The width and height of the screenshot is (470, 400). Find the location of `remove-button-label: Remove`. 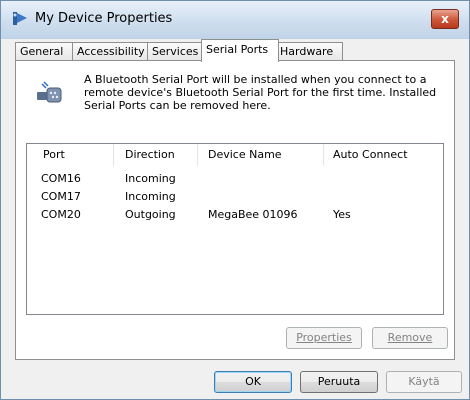

remove-button-label: Remove is located at coordinates (410, 337).